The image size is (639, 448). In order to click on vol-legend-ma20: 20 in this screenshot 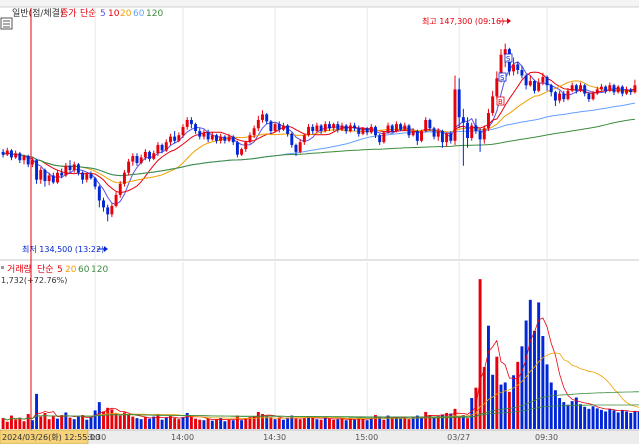, I will do `click(71, 270)`.